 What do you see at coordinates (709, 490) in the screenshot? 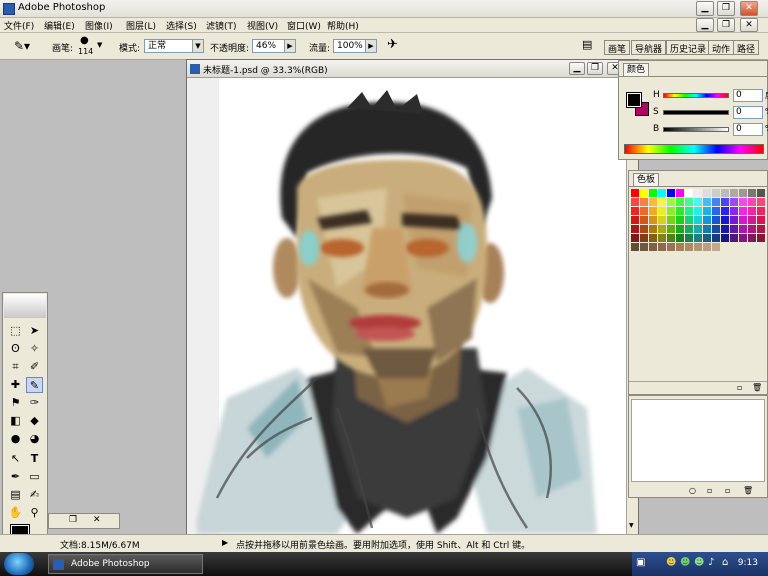
I see `new-document-icon: ▫` at bounding box center [709, 490].